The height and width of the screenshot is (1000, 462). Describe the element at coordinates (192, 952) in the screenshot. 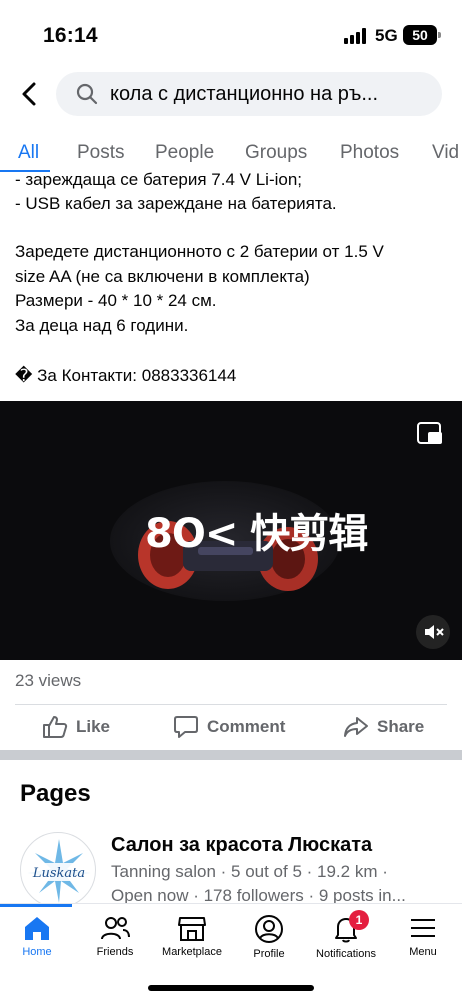

I see `nav-marketplace-label: Marketplace` at that location.